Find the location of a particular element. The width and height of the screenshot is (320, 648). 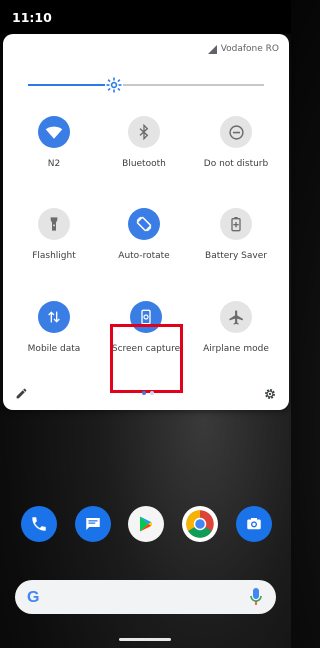

battery-saver-icon is located at coordinates (236, 224).